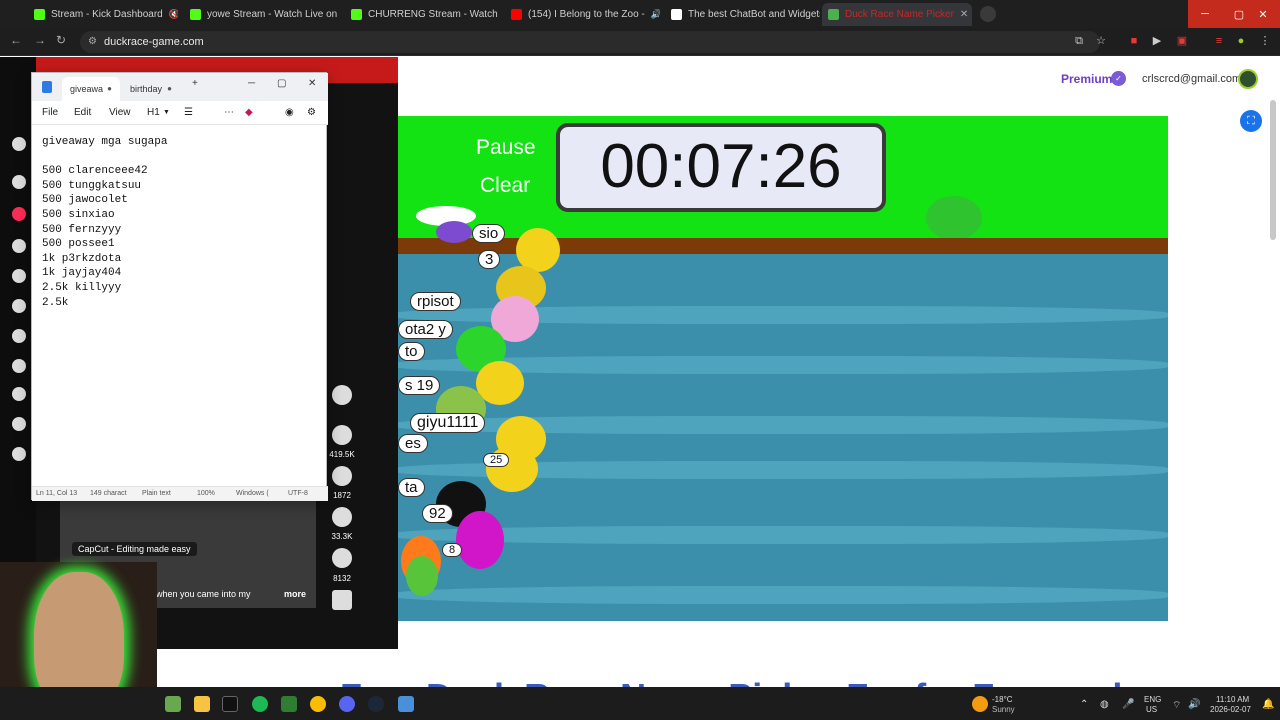 This screenshot has width=1280, height=720. What do you see at coordinates (586, 14) in the screenshot?
I see `tab-label: (154) I Belong to the Zoo -` at bounding box center [586, 14].